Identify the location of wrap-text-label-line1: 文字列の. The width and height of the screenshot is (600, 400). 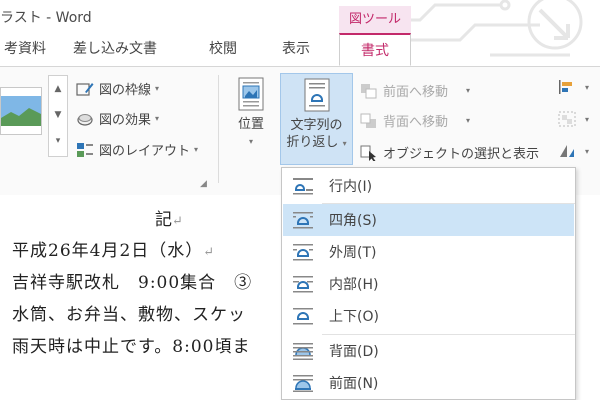
(316, 125).